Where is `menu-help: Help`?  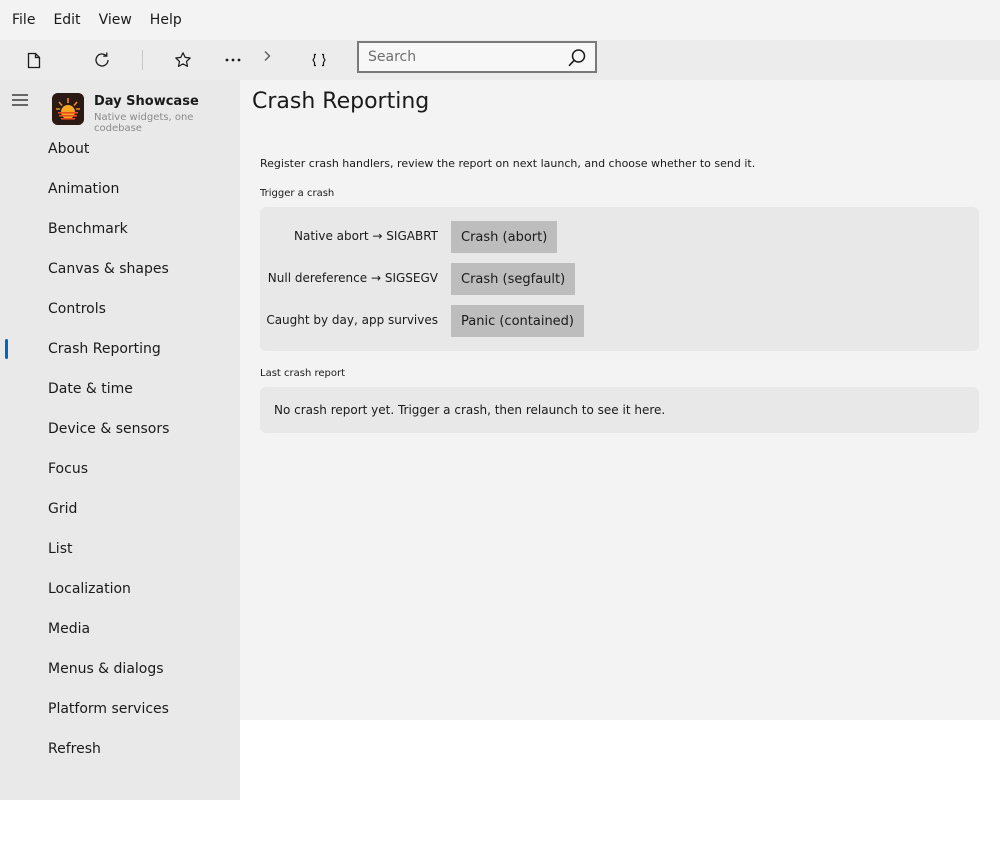 menu-help: Help is located at coordinates (166, 20).